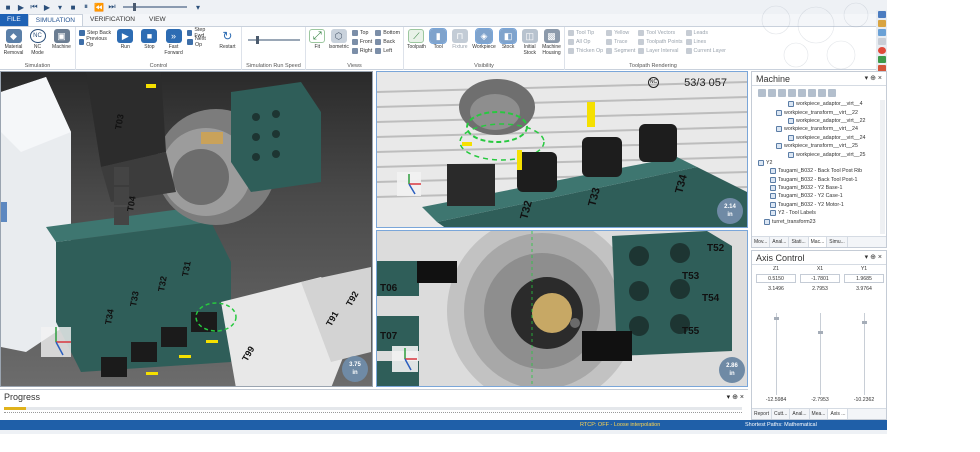 The width and height of the screenshot is (980, 452). Describe the element at coordinates (21, 7) in the screenshot. I see `play-icon: ▶` at that location.